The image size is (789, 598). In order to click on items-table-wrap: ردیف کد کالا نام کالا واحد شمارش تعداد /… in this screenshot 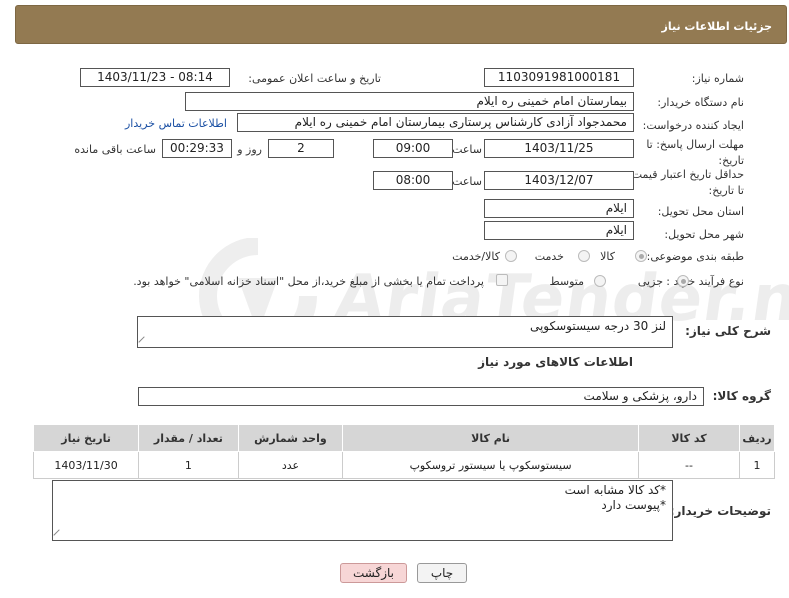, I will do `click(403, 451)`.